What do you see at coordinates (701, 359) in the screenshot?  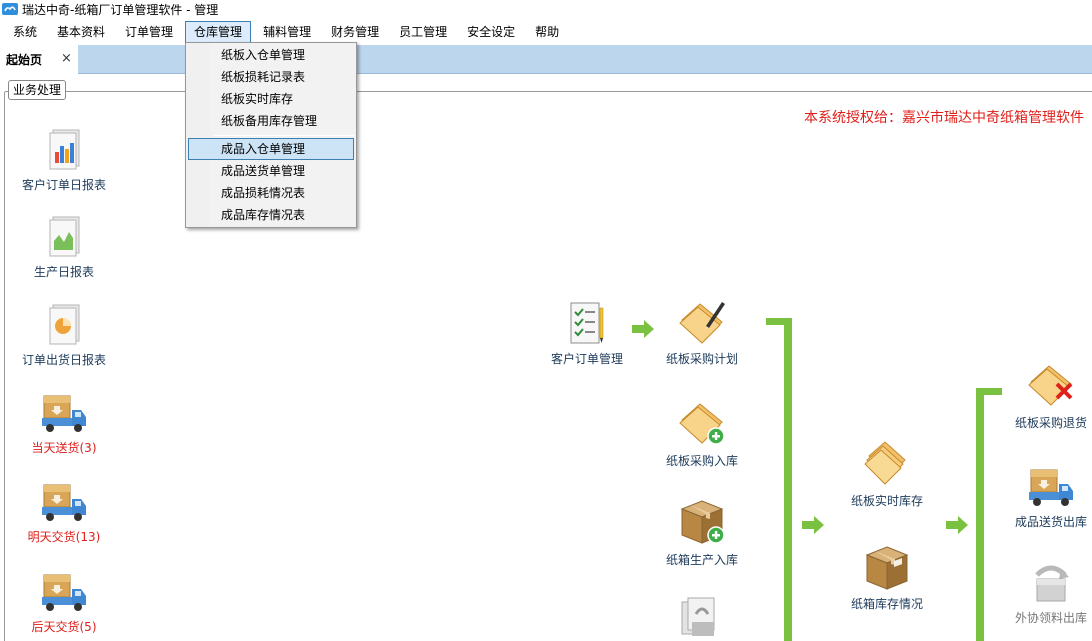 I see `tile-label: 纸板采购计划` at bounding box center [701, 359].